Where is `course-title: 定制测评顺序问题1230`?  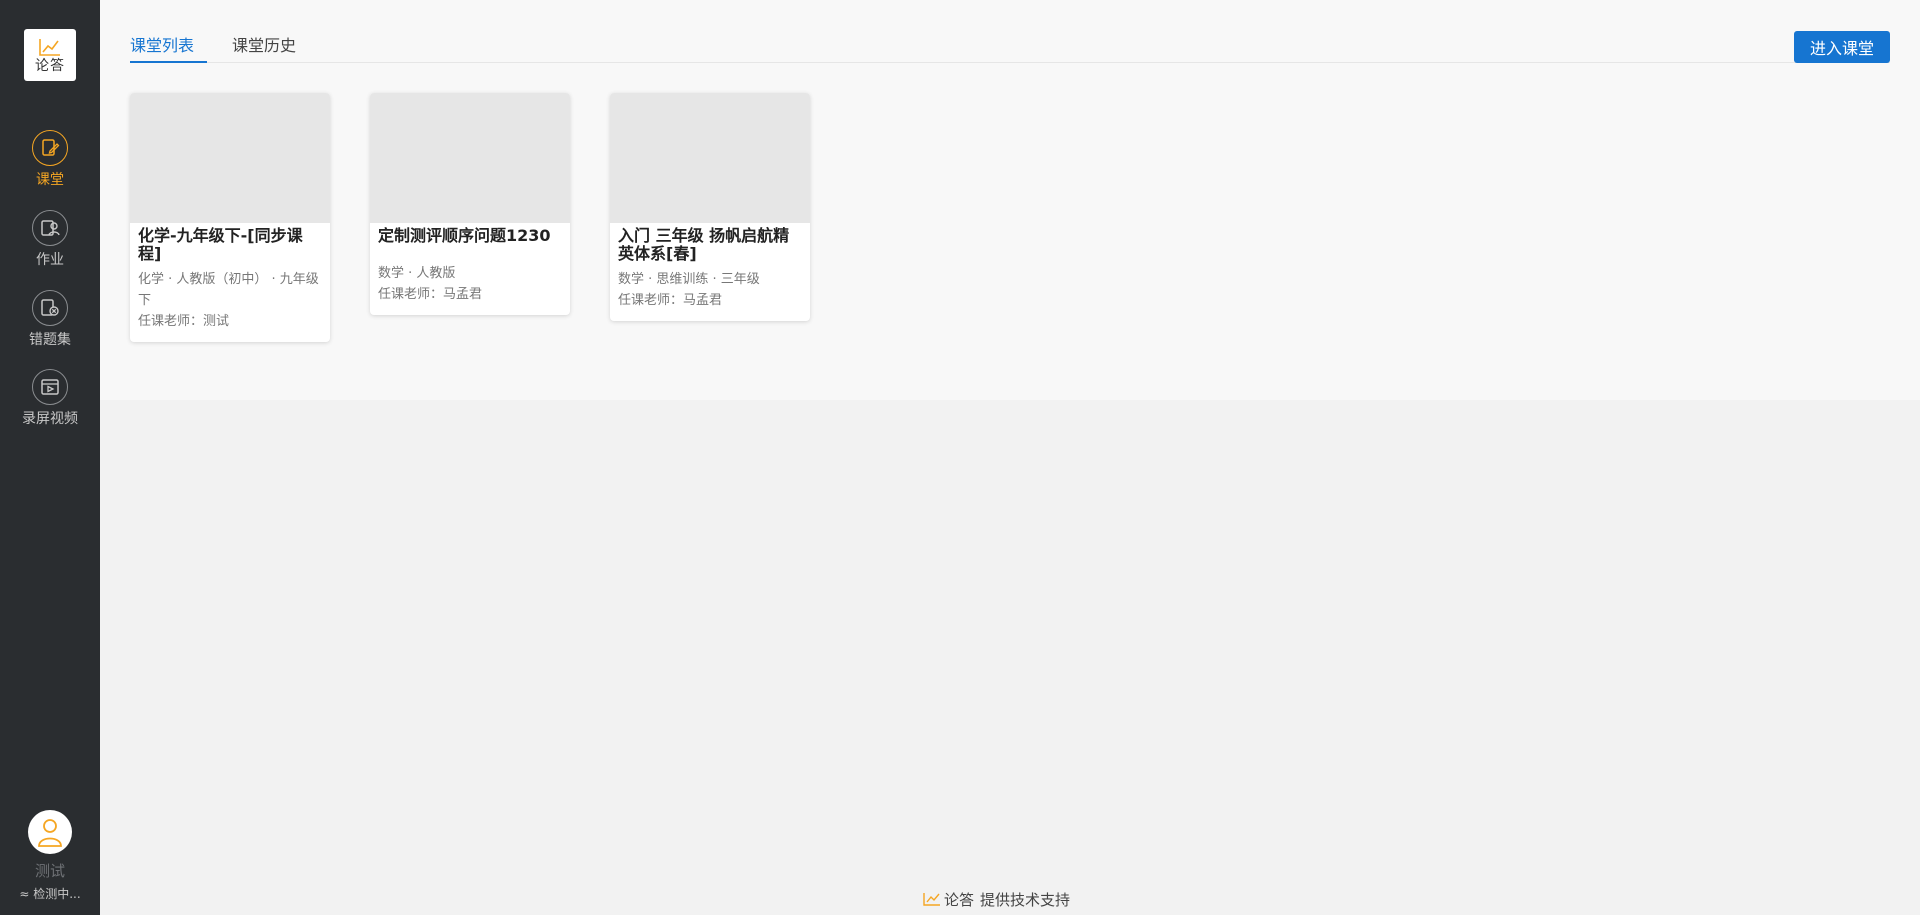 course-title: 定制测评顺序问题1230 is located at coordinates (464, 235).